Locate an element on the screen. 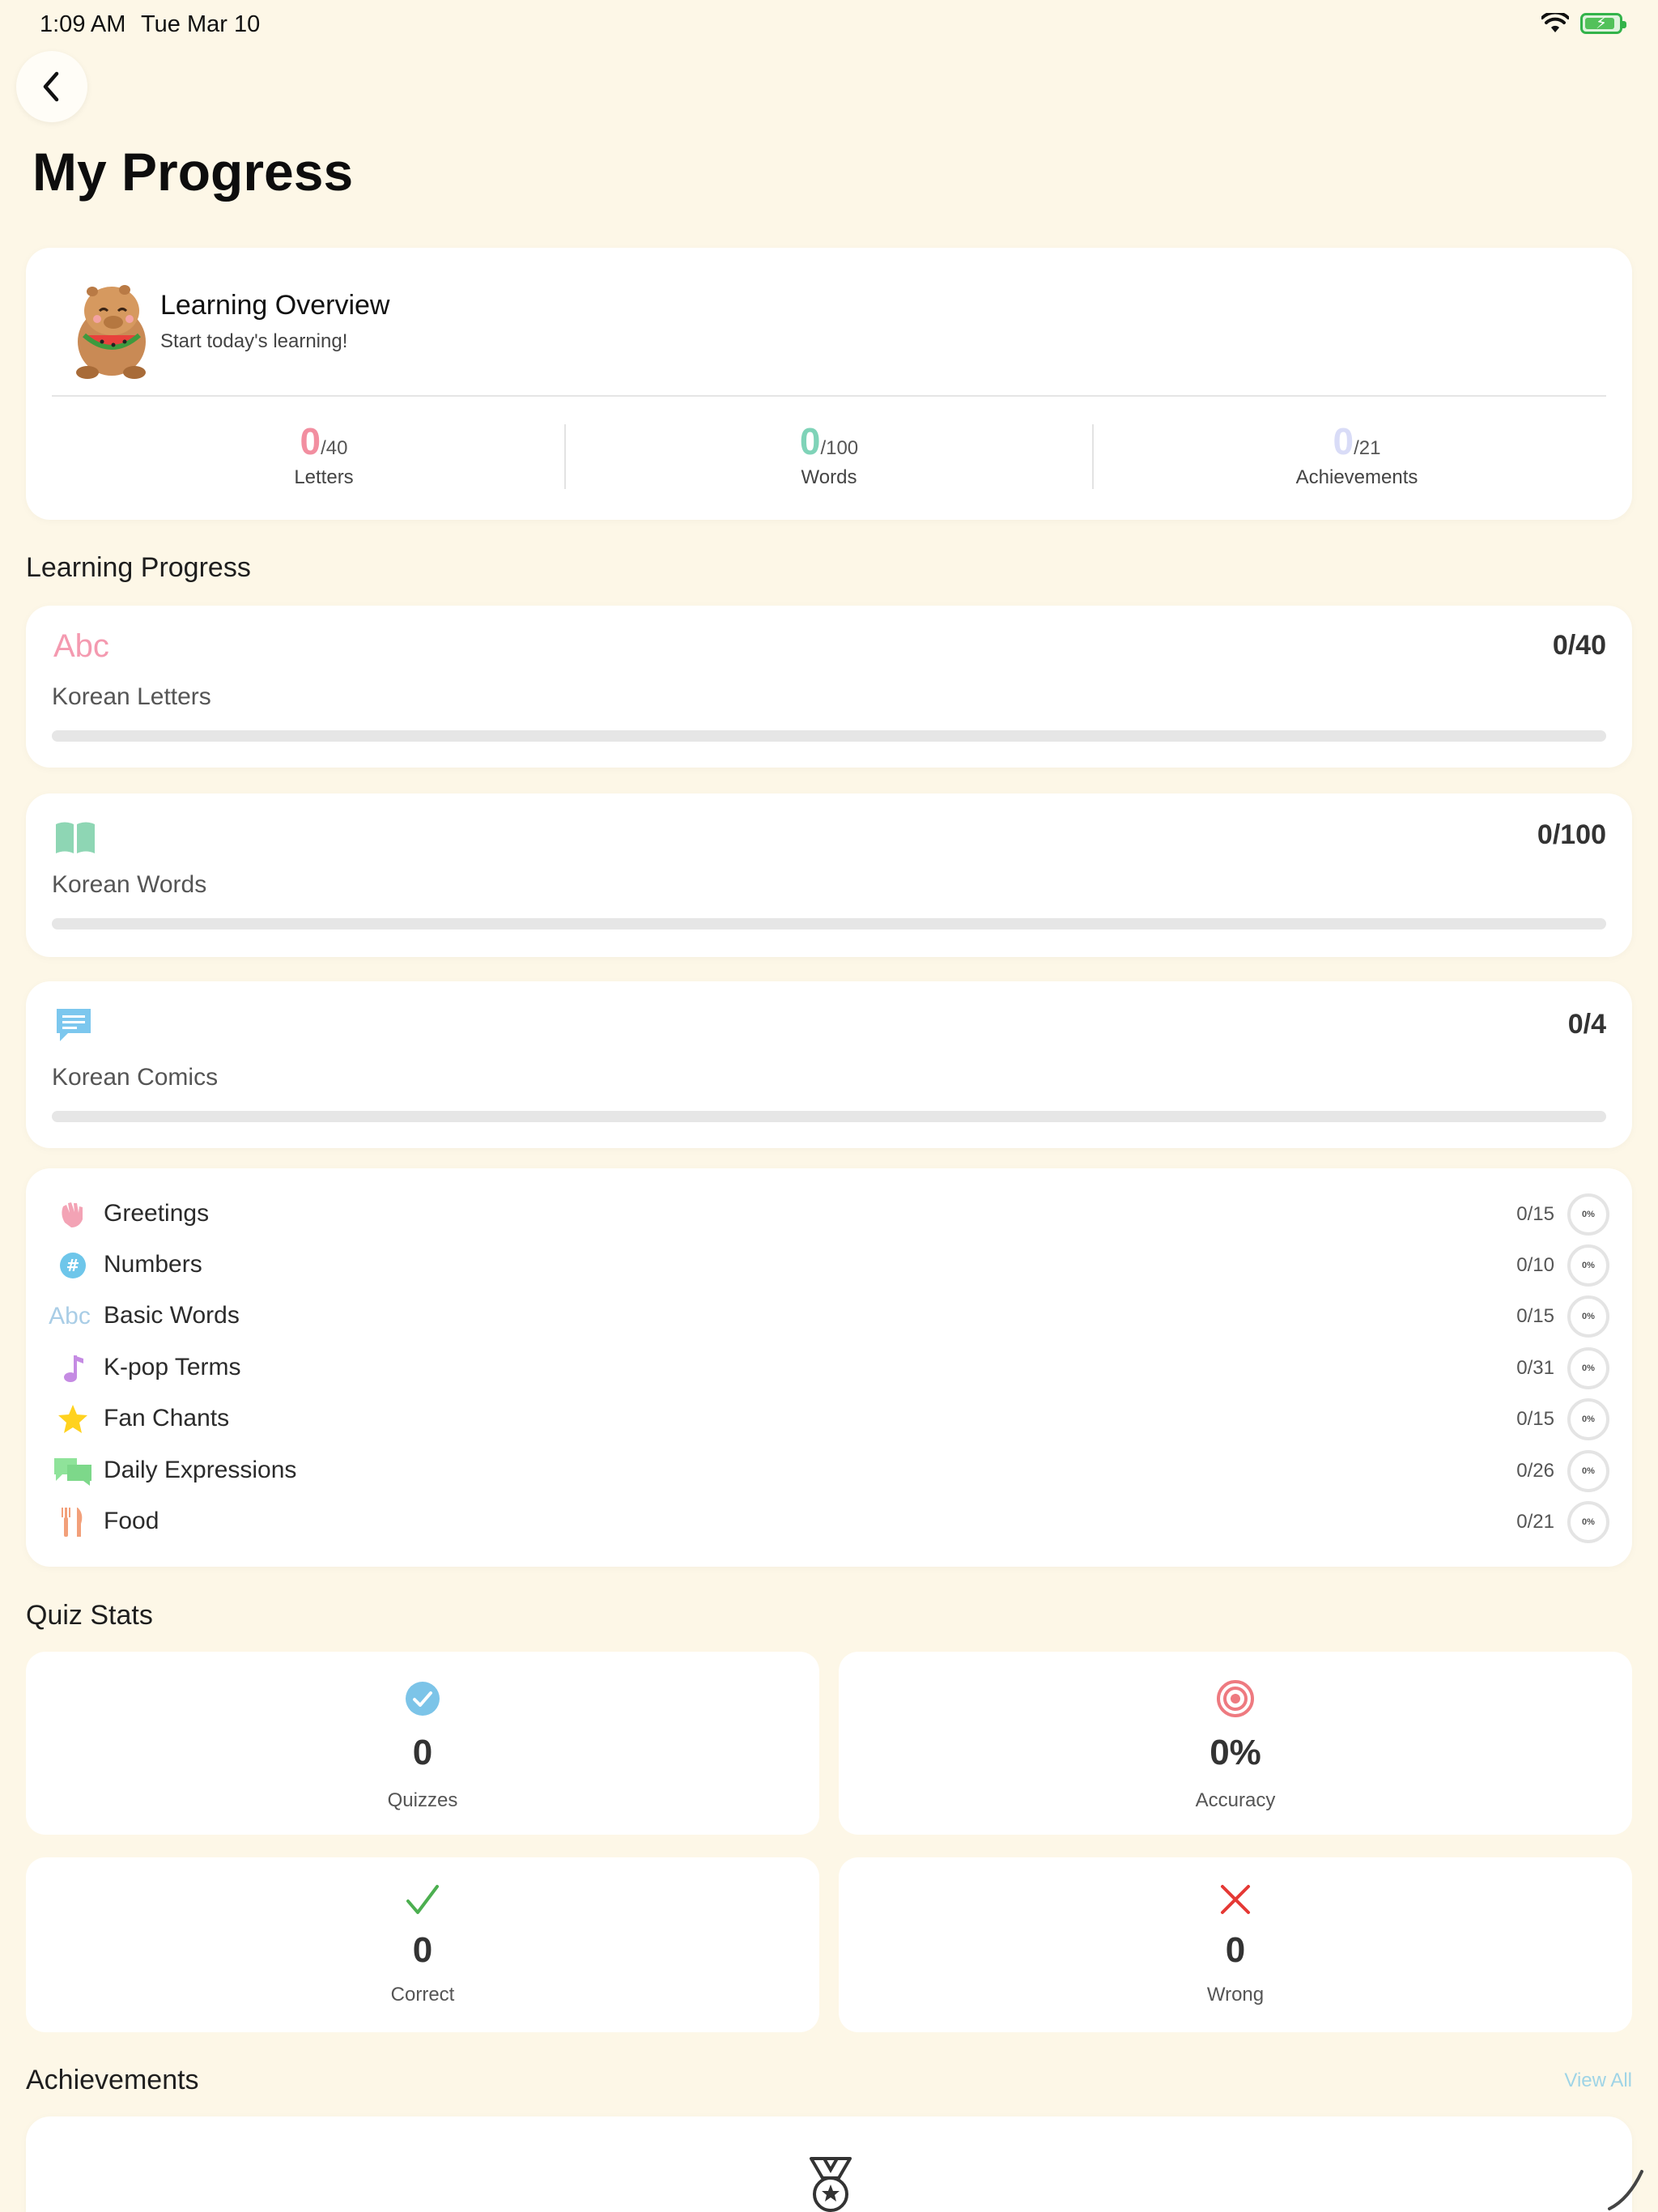  category-item-numbers: # Numbers 0/10 0% is located at coordinates (829, 1265).